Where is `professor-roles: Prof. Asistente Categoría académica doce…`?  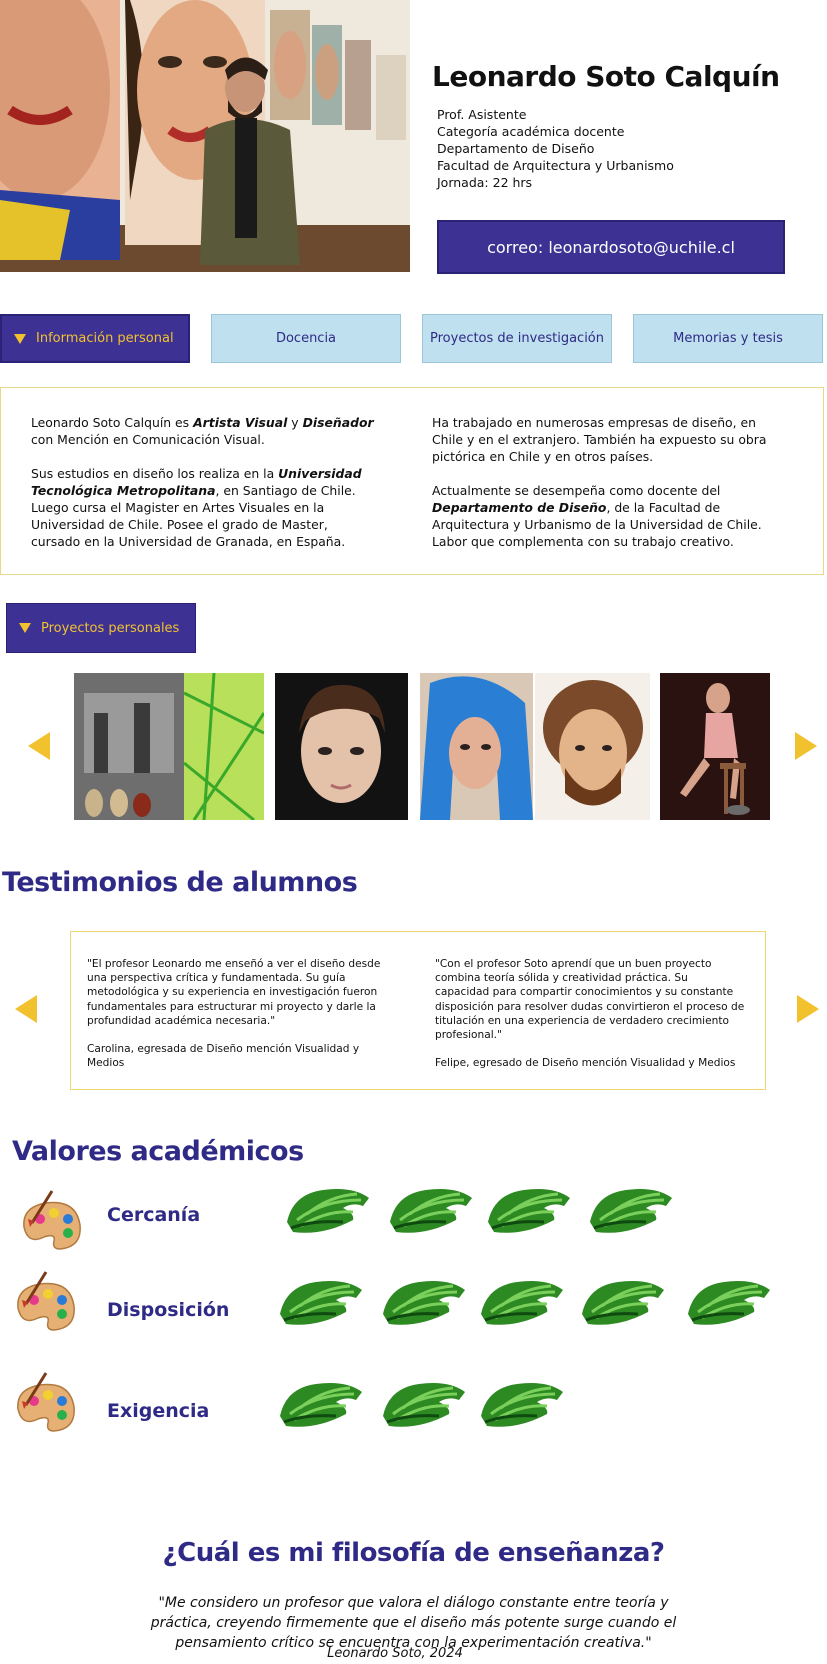
professor-roles: Prof. Asistente Categoría académica doce… is located at coordinates (555, 148).